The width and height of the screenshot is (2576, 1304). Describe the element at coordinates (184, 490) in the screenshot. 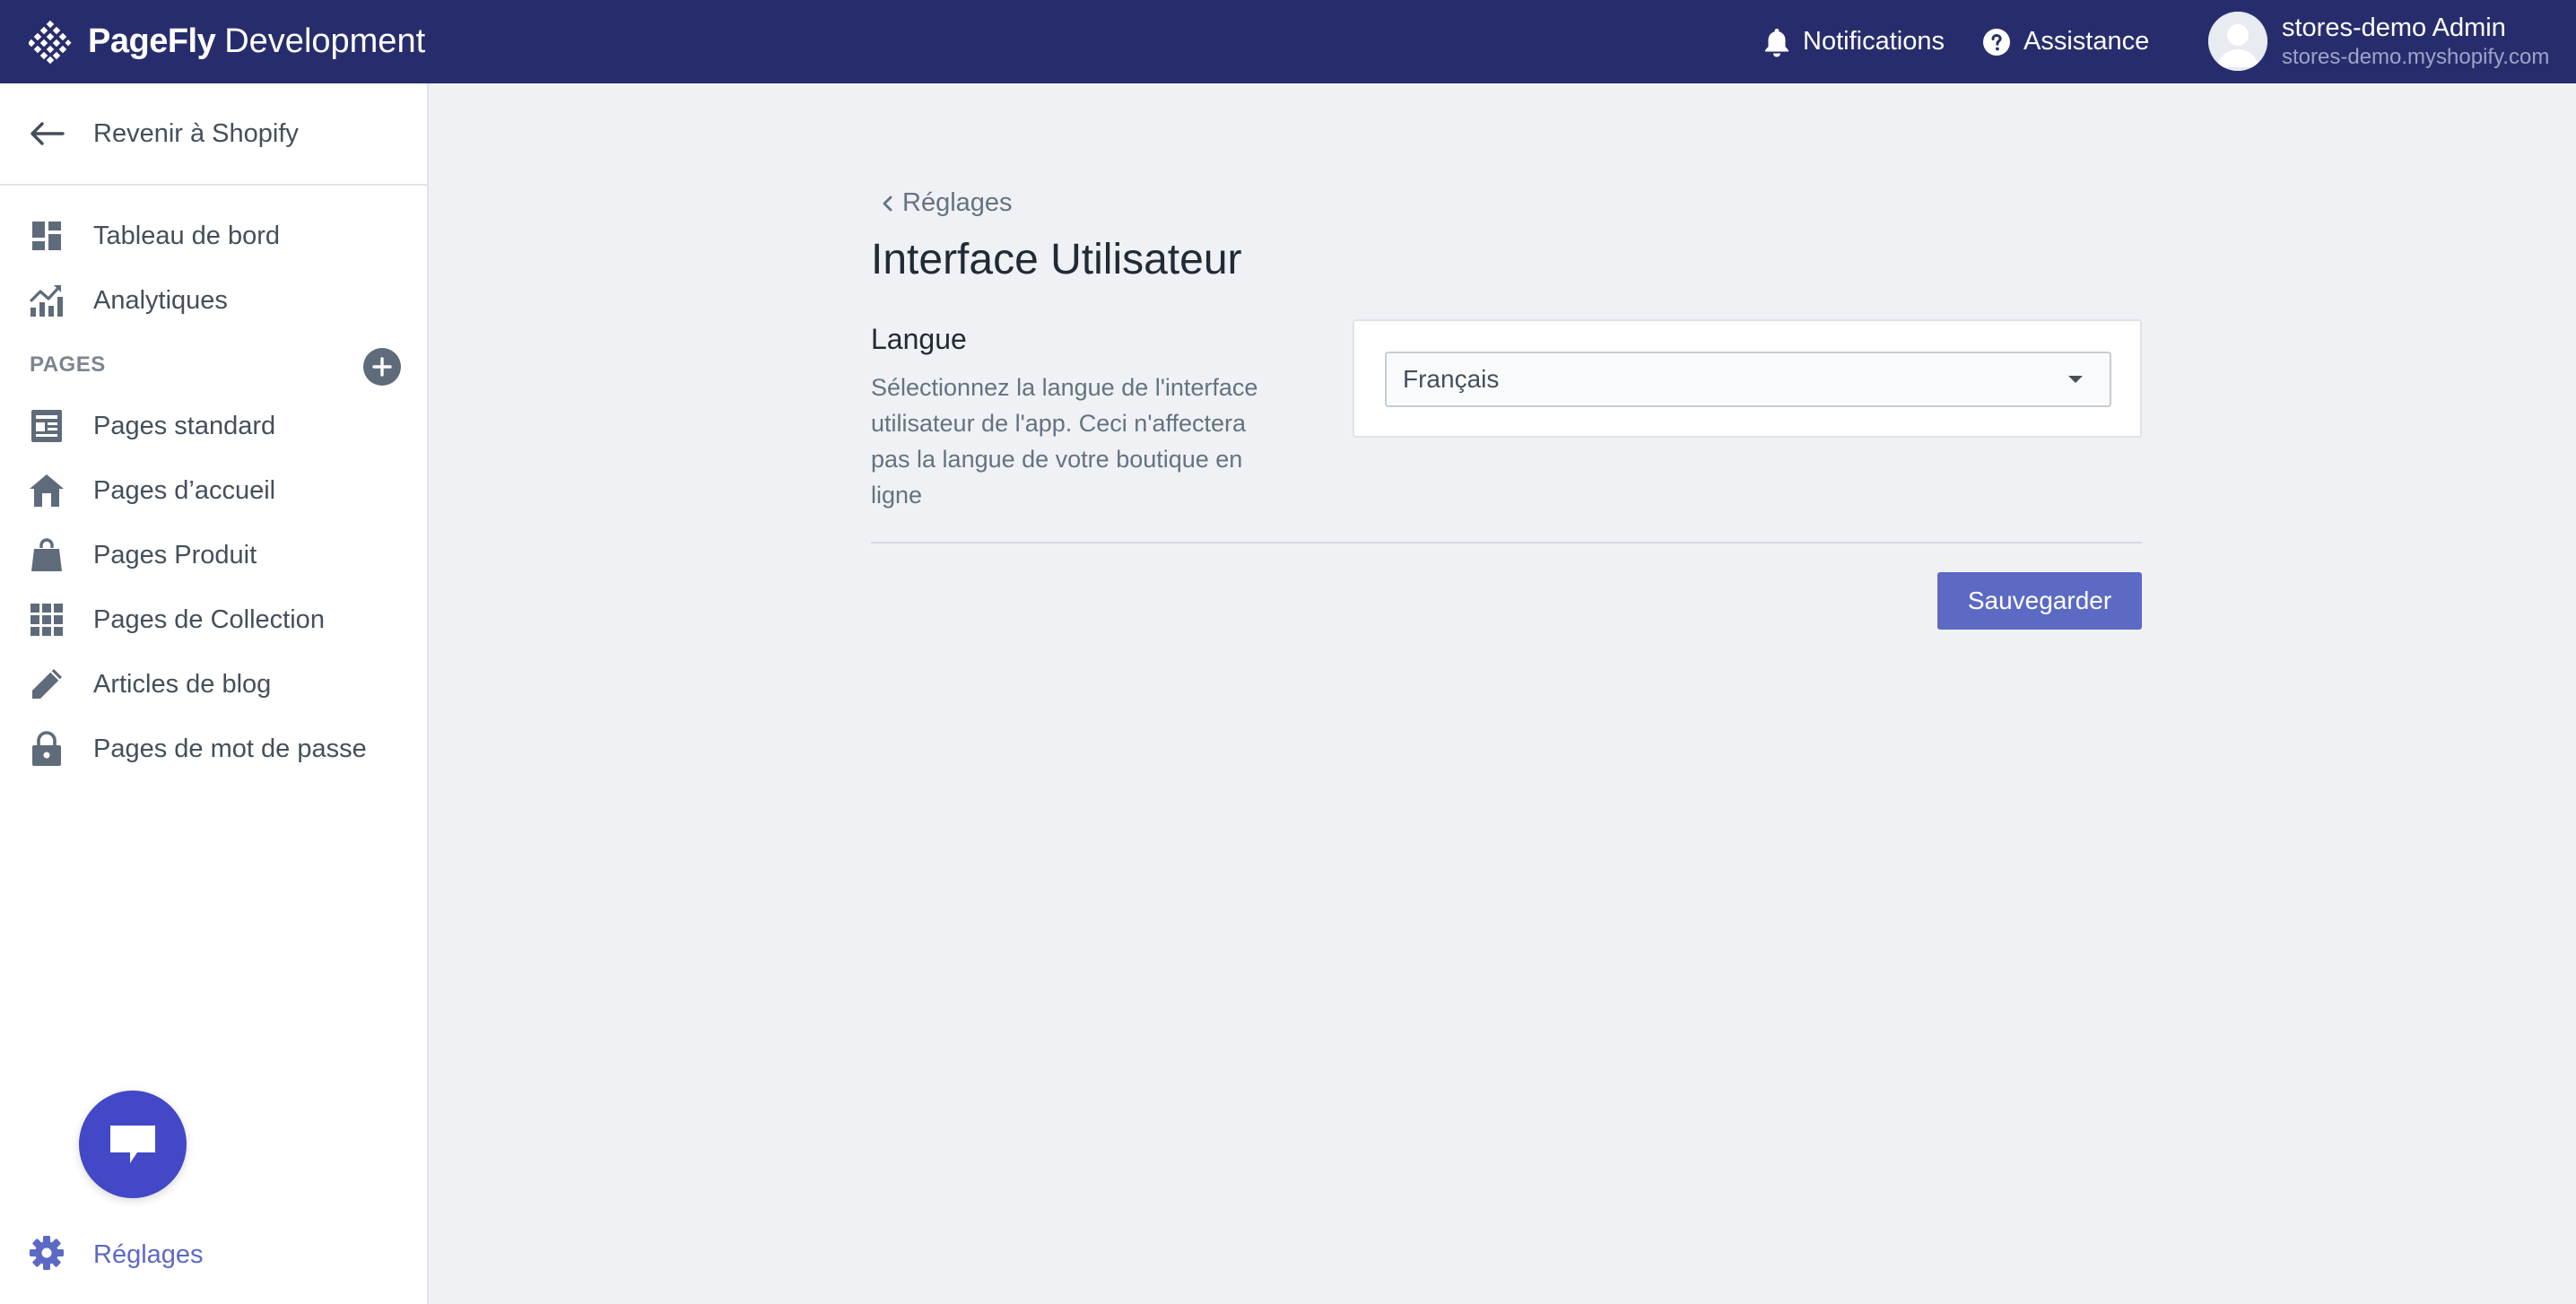

I see `sidebar-item-label: Pages d’accueil` at that location.